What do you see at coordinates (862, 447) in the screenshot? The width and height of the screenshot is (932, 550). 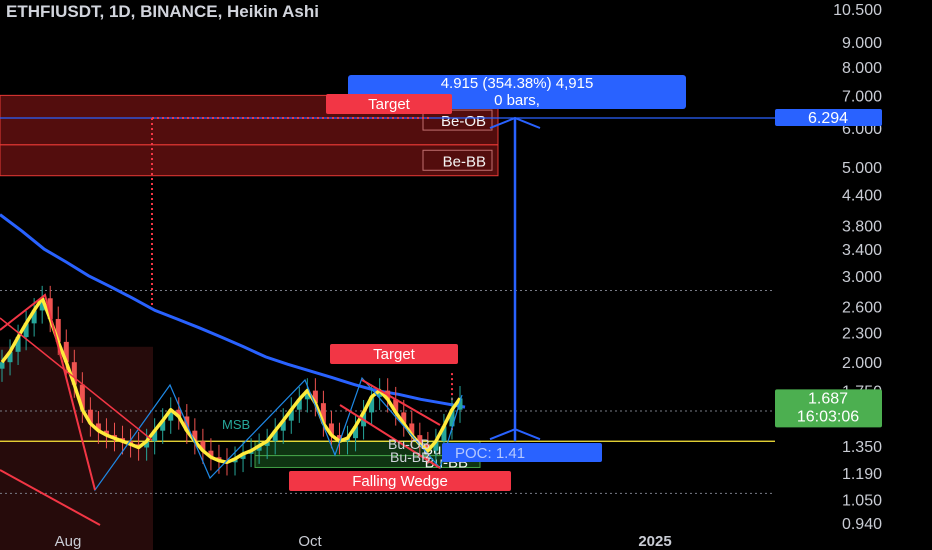 I see `y-tick-label: 1.350` at bounding box center [862, 447].